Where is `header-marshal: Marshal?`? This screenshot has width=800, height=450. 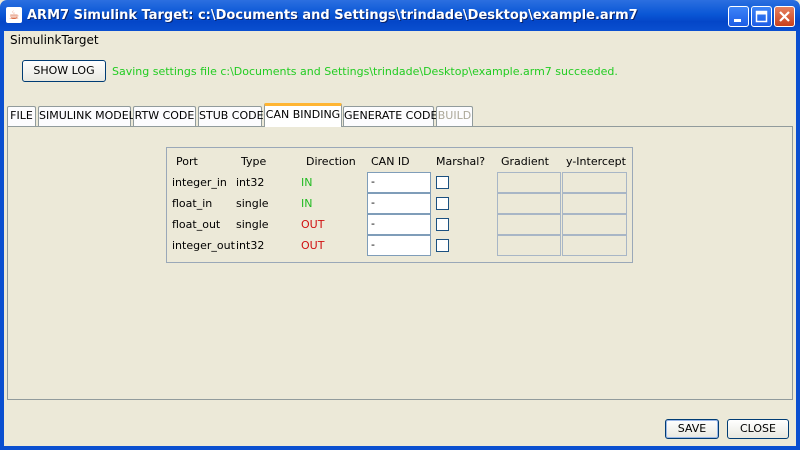 header-marshal: Marshal? is located at coordinates (461, 161).